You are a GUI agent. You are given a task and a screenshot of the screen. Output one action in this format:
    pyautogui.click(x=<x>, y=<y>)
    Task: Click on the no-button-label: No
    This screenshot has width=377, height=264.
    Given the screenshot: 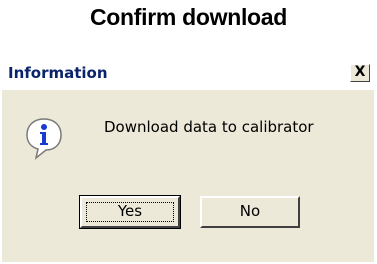 What is the action you would take?
    pyautogui.click(x=250, y=211)
    